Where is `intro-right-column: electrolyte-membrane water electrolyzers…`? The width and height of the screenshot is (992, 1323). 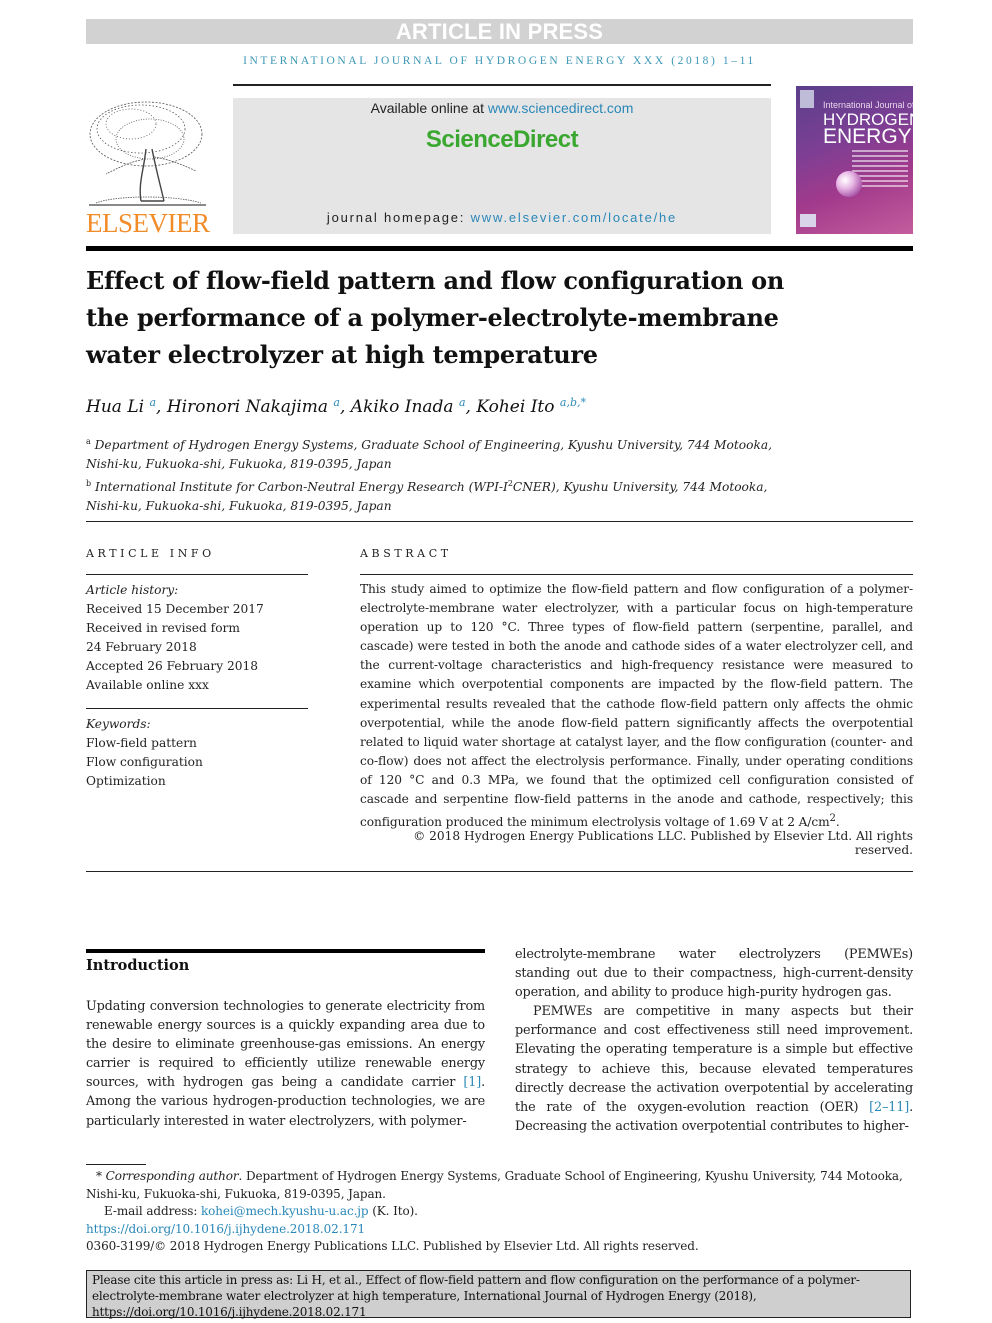 intro-right-column: electrolyte-membrane water electrolyzers… is located at coordinates (714, 1040).